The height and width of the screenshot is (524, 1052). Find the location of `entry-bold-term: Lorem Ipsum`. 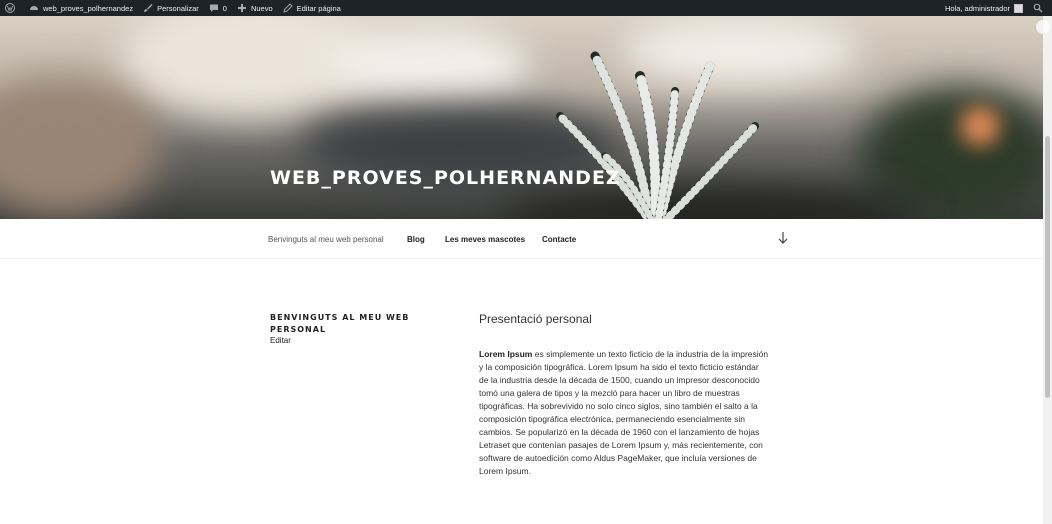

entry-bold-term: Lorem Ipsum is located at coordinates (506, 354).